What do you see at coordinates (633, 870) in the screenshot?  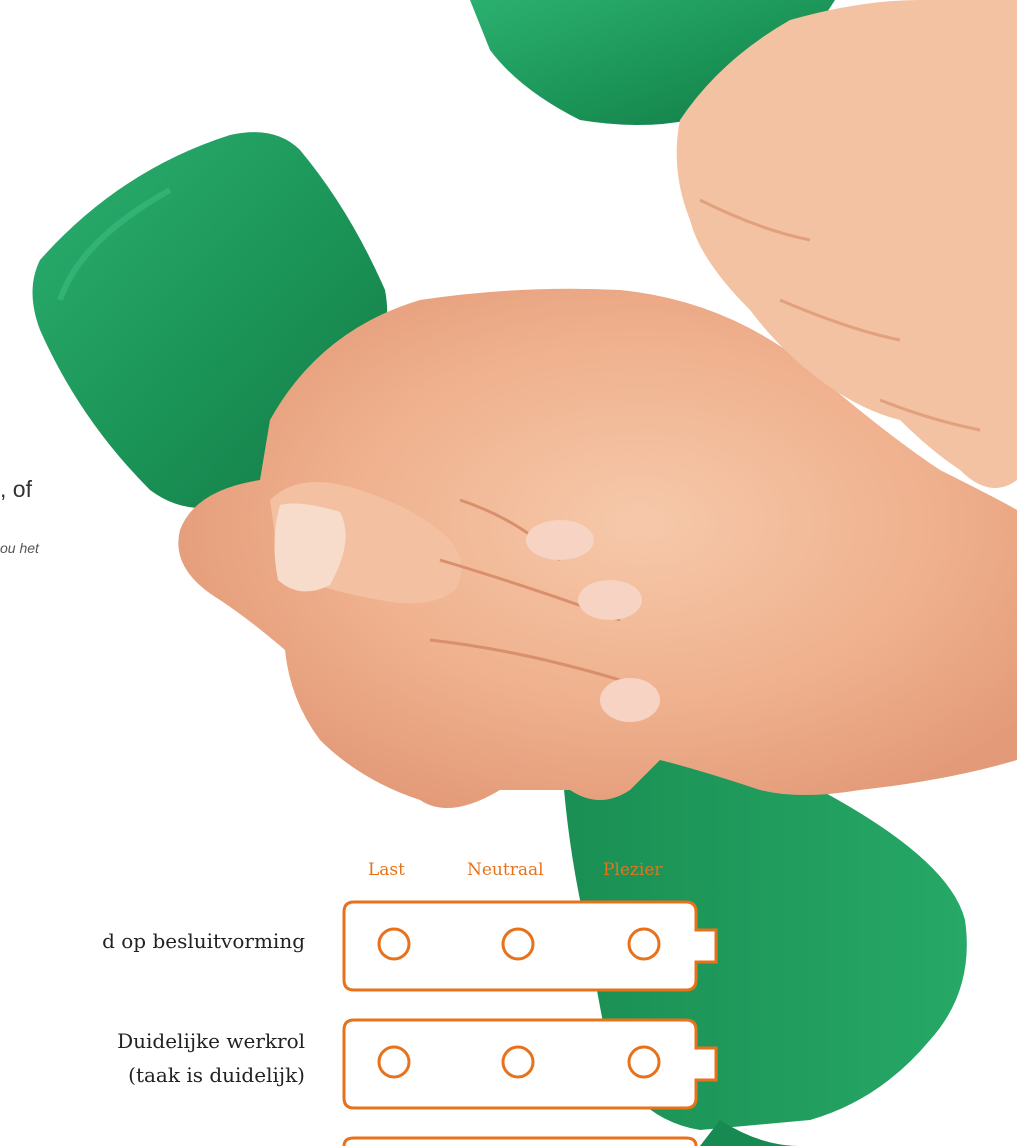 I see `column-header-plezier: Plezier` at bounding box center [633, 870].